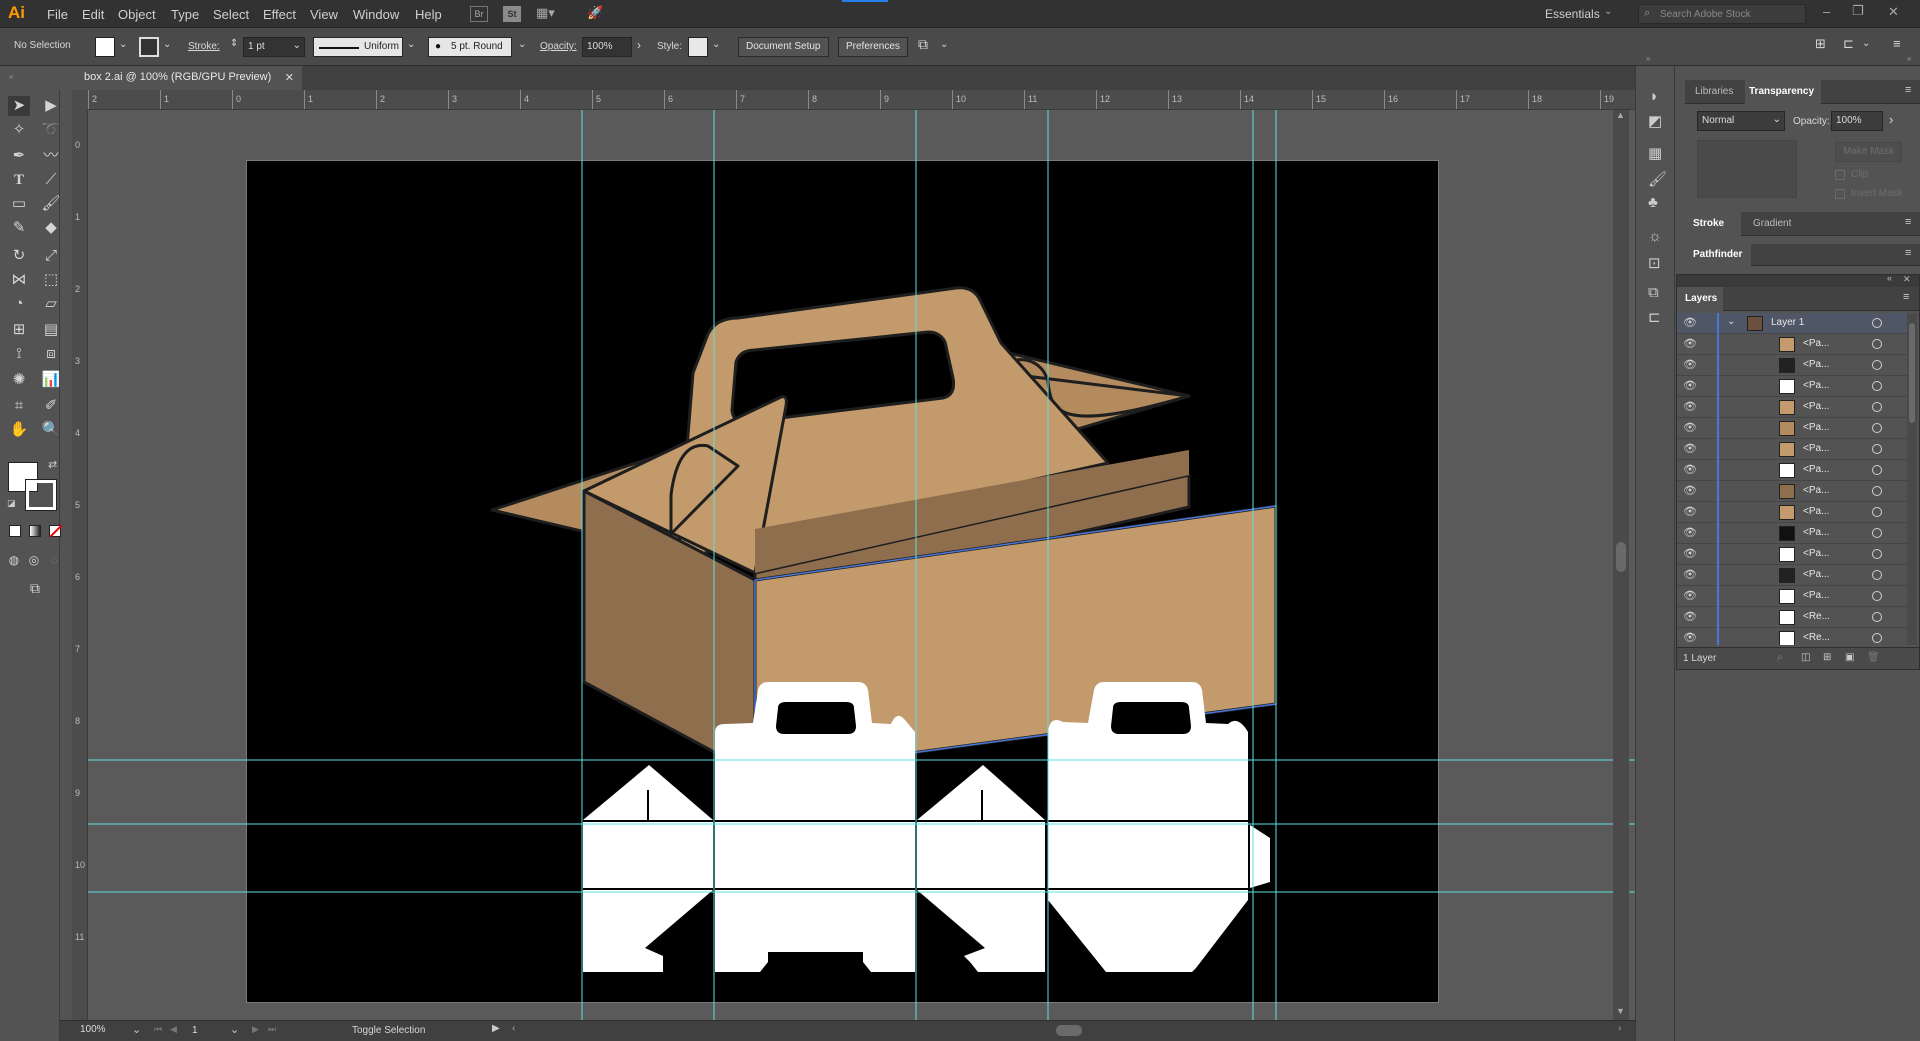 The width and height of the screenshot is (1920, 1041). Describe the element at coordinates (1655, 121) in the screenshot. I see `color-guide-icon: ◩` at that location.